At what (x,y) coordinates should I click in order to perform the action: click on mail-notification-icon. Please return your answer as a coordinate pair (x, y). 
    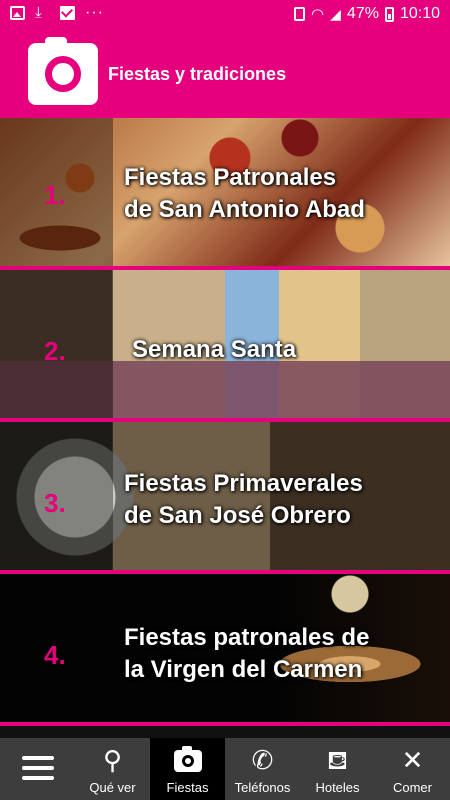
    Looking at the image, I should click on (67, 13).